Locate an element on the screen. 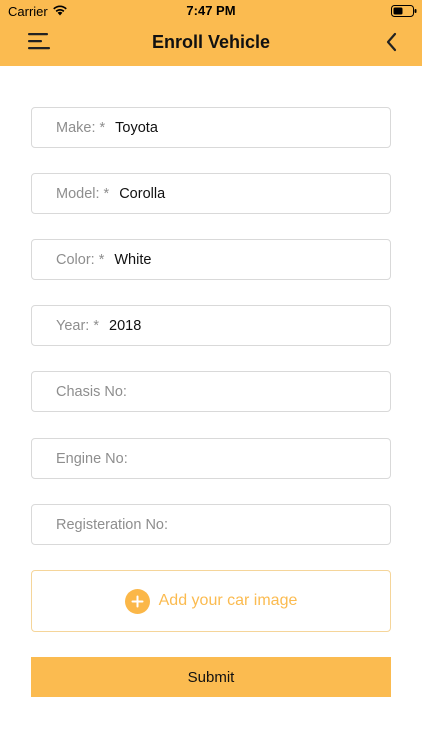 The image size is (422, 750). navigation-bar: Enroll Vehicle is located at coordinates (211, 44).